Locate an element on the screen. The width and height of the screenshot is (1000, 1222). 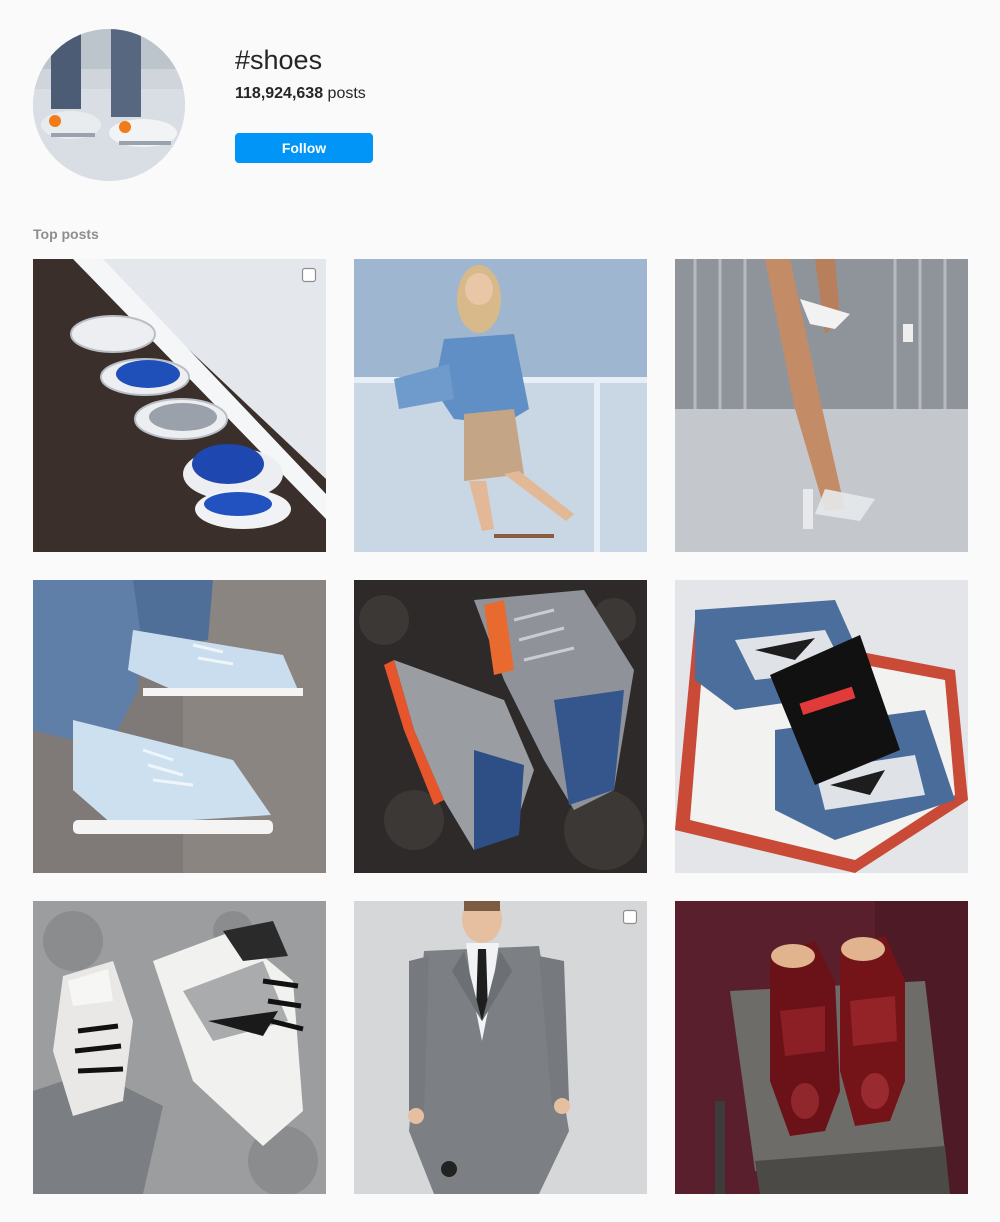
post-denim-jacket-woman is located at coordinates (500, 405).